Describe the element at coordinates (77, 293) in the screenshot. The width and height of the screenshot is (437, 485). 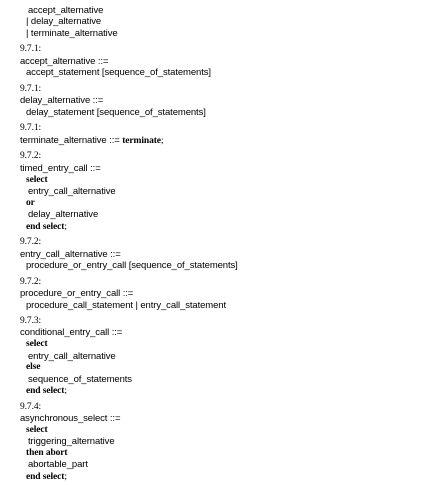
I see `rule-head: procedure_or_entry_call ::=` at that location.